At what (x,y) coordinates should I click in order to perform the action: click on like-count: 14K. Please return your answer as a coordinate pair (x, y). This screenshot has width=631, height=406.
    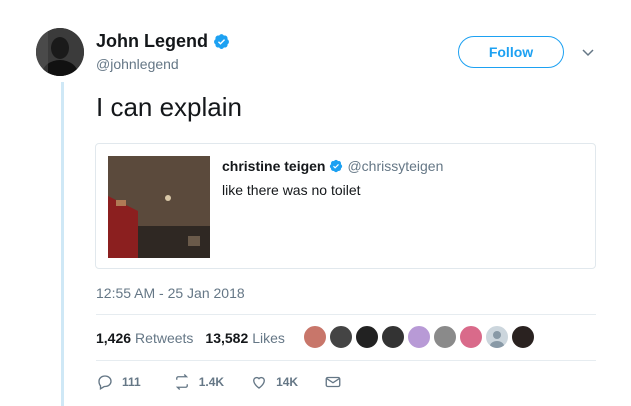
    Looking at the image, I should click on (287, 382).